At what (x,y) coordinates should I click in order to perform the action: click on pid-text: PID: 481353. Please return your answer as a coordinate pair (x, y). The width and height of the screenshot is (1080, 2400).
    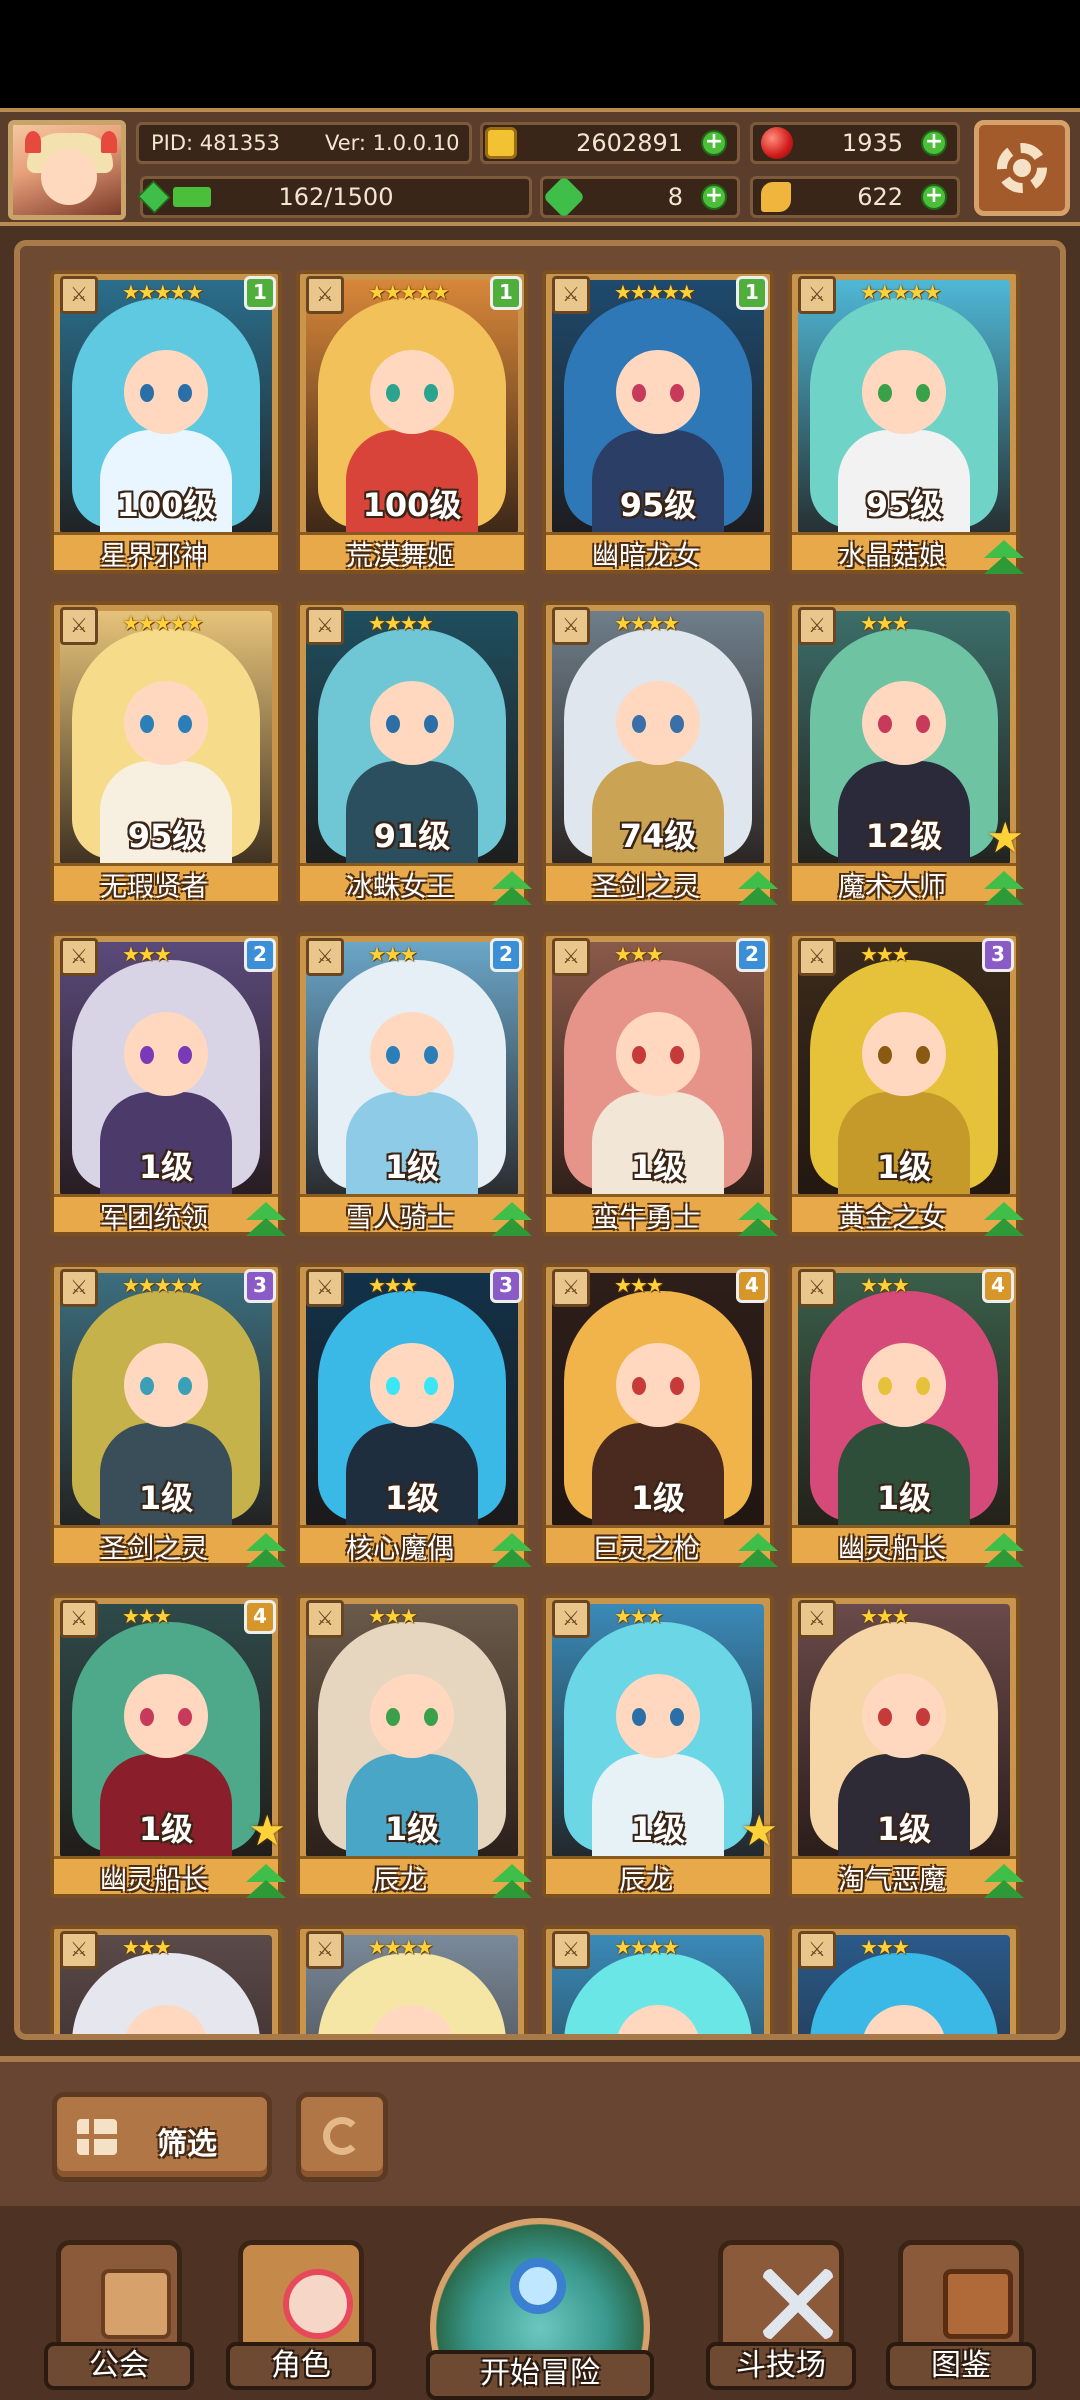
    Looking at the image, I should click on (215, 143).